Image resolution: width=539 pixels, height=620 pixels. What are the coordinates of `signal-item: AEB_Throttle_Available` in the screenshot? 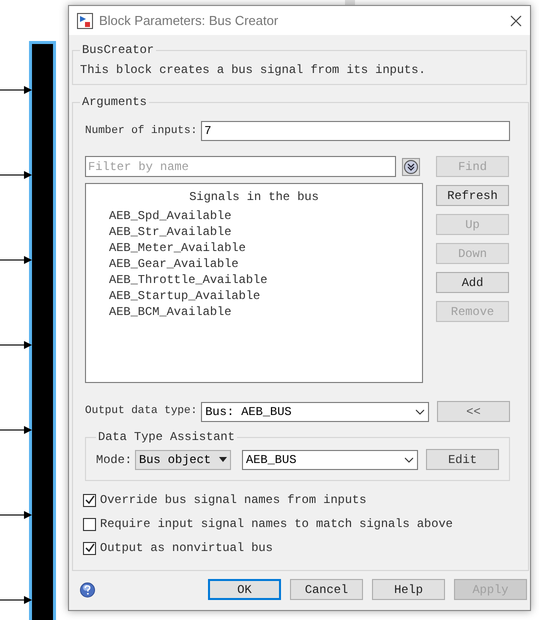 It's located at (188, 280).